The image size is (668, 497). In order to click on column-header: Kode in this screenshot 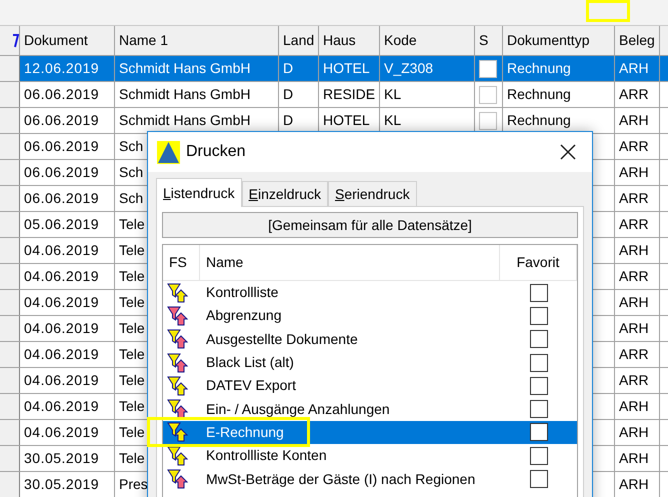, I will do `click(400, 40)`.